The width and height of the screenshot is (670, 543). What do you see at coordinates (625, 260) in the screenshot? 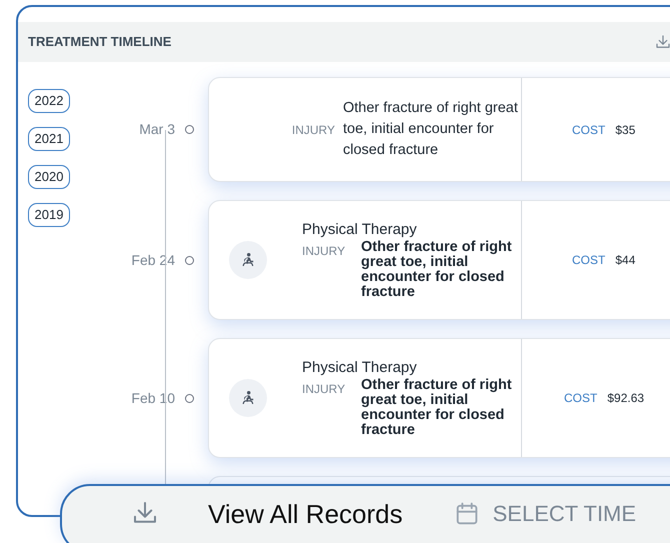
I see `cost-value: $44` at bounding box center [625, 260].